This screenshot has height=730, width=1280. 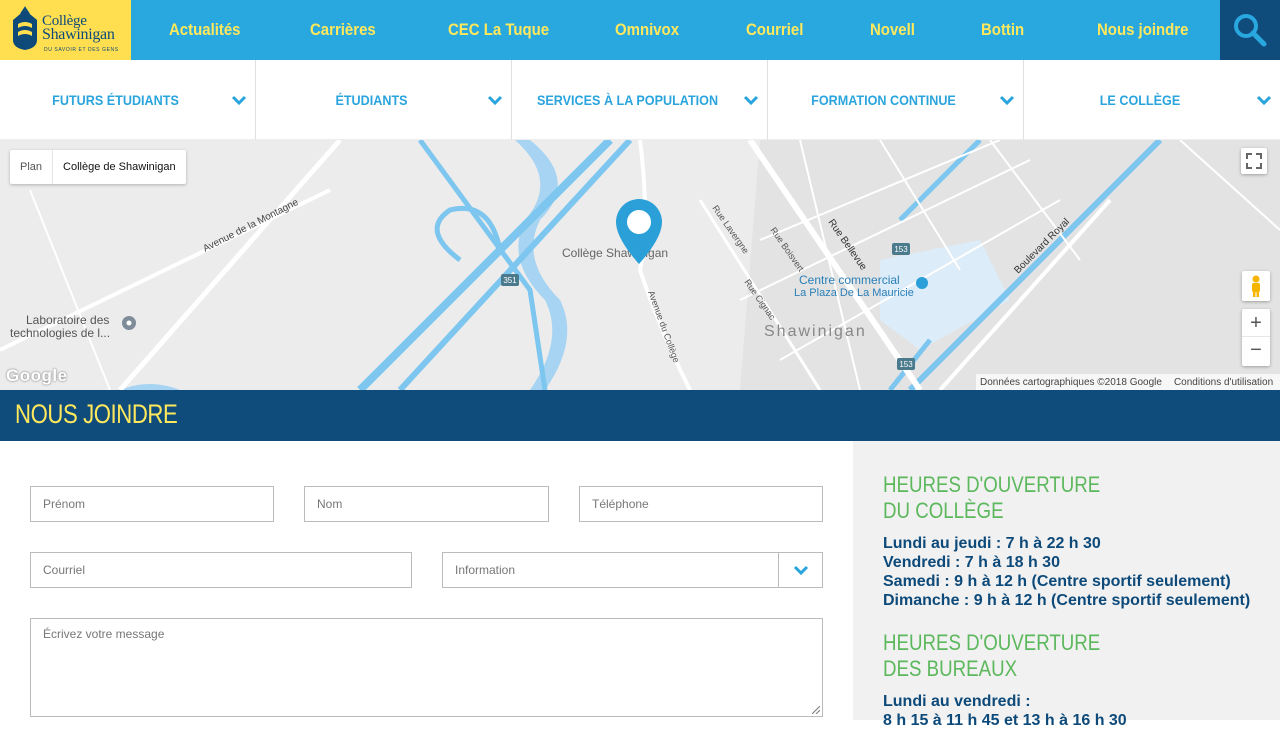 I want to click on information-selected: Information, so click(x=485, y=570).